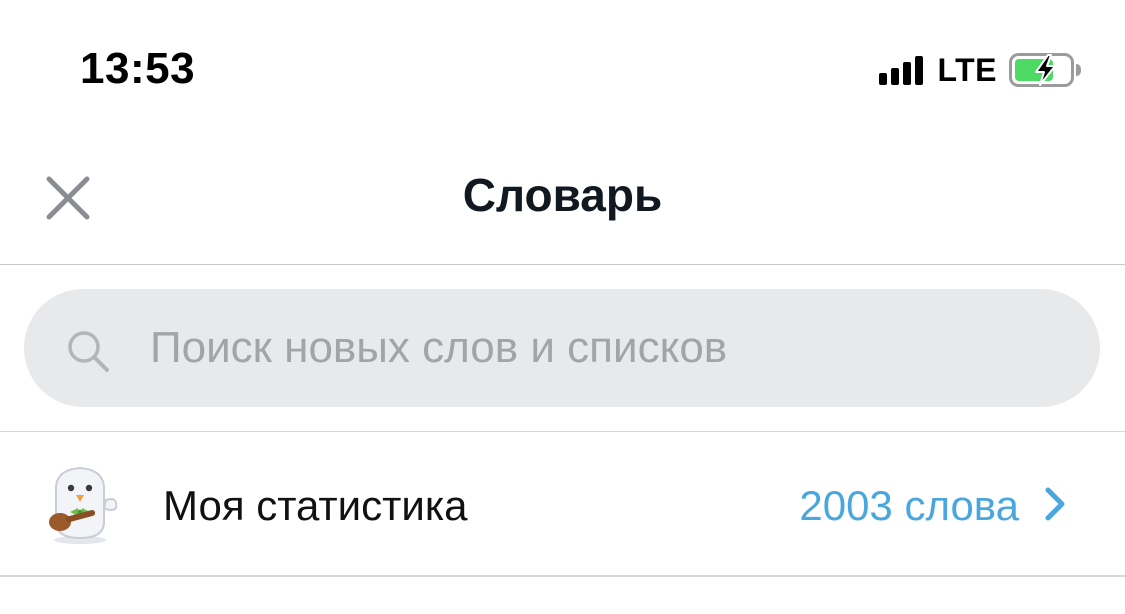 The width and height of the screenshot is (1125, 614). What do you see at coordinates (1055, 504) in the screenshot?
I see `chevron-right-icon` at bounding box center [1055, 504].